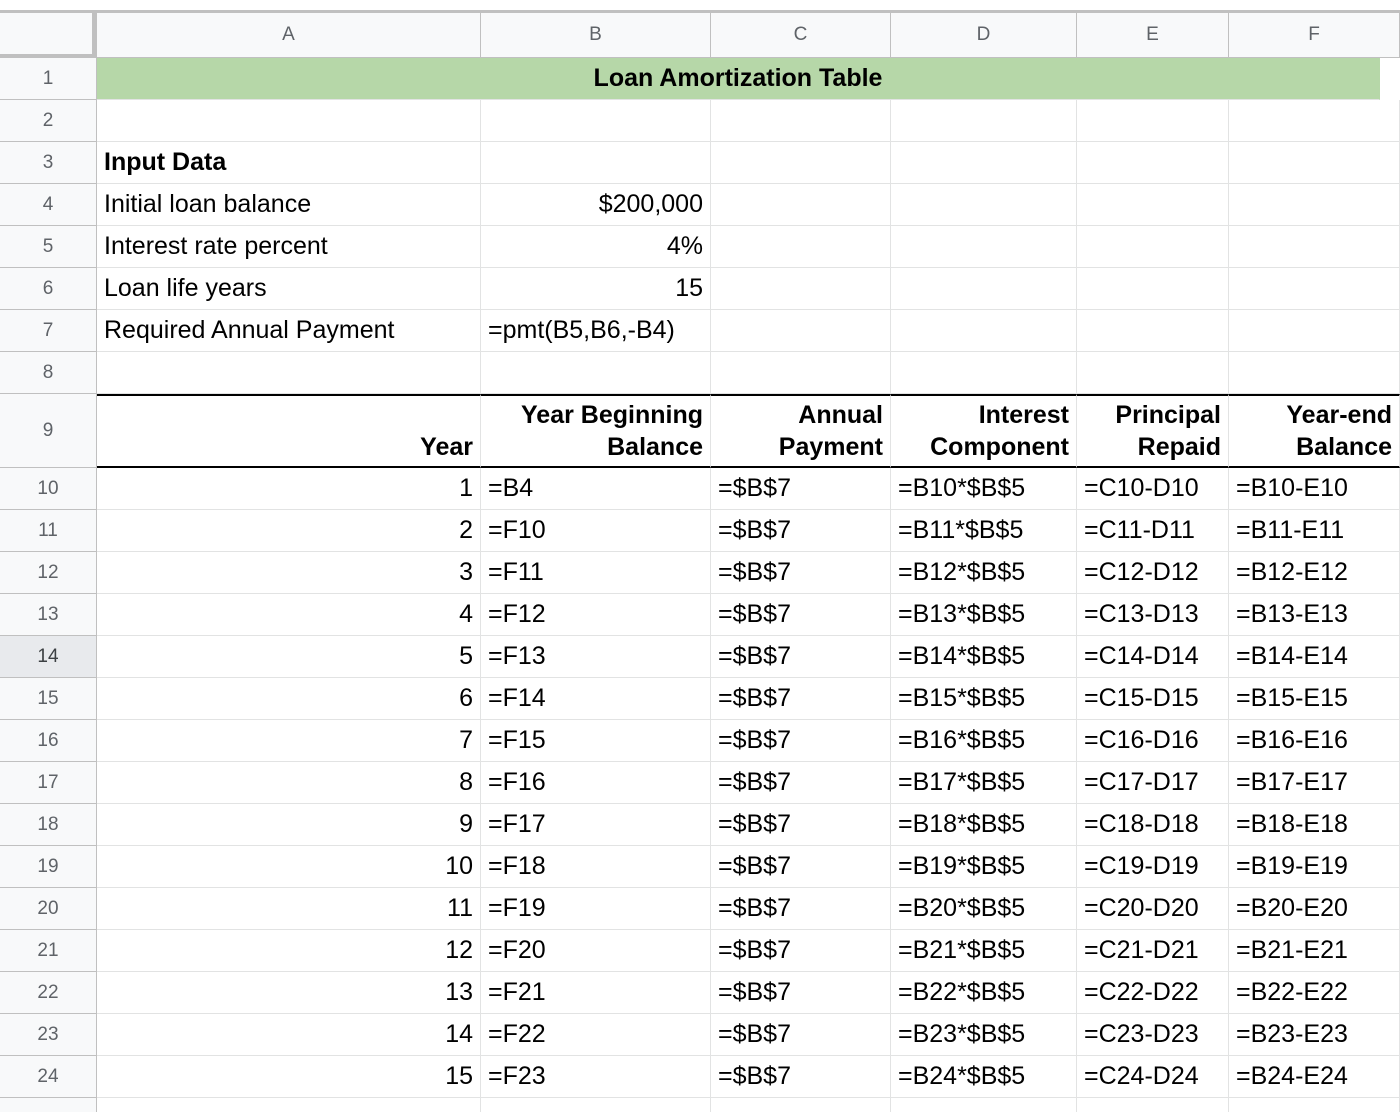 The width and height of the screenshot is (1400, 1112). What do you see at coordinates (289, 289) in the screenshot?
I see `input-label: Loan life years` at bounding box center [289, 289].